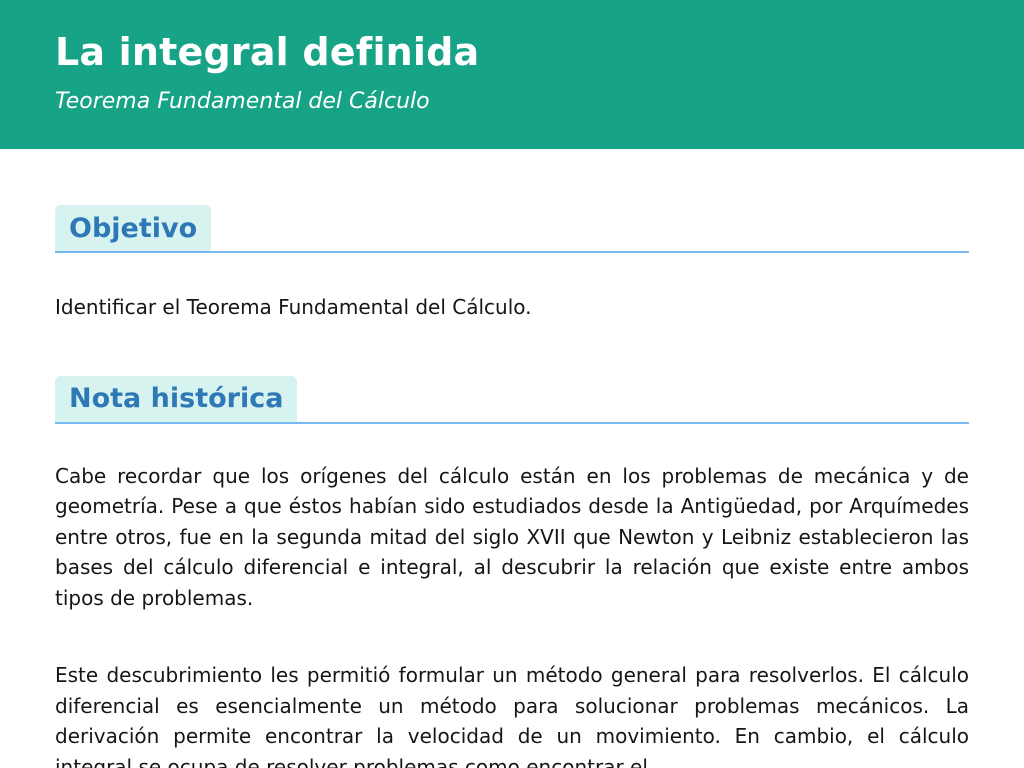 The width and height of the screenshot is (1024, 768). Describe the element at coordinates (512, 399) in the screenshot. I see `section-heading-nota-historica: Nota histórica` at that location.